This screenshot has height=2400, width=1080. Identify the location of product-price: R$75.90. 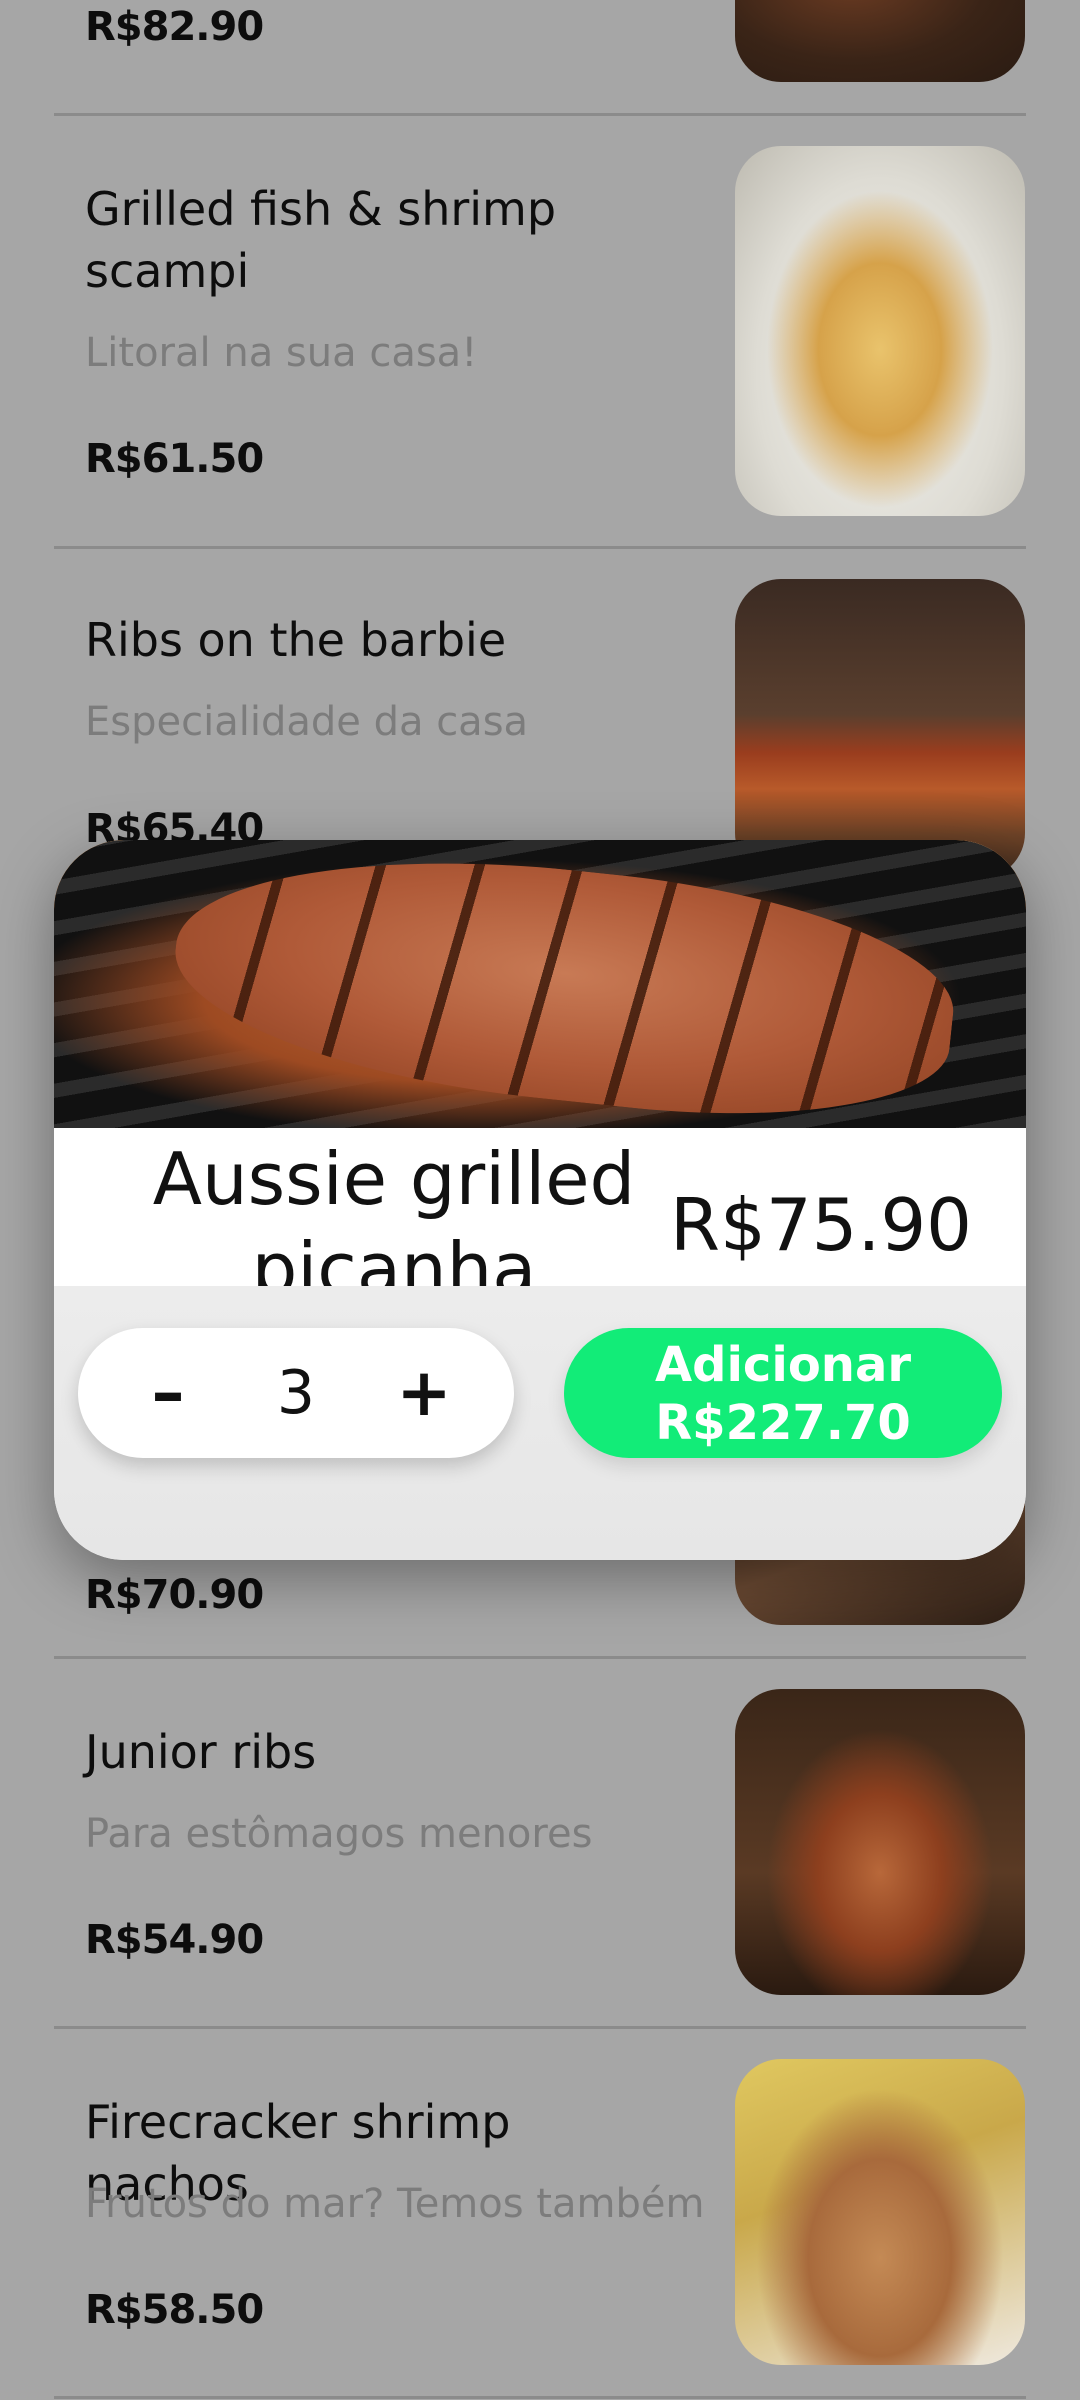
(821, 1225).